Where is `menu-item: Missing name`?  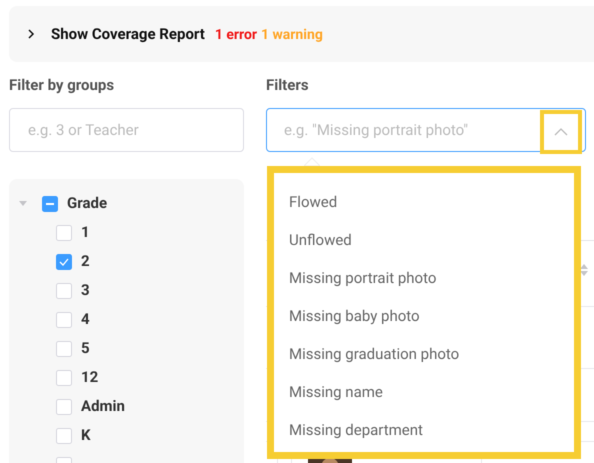
menu-item: Missing name is located at coordinates (424, 392).